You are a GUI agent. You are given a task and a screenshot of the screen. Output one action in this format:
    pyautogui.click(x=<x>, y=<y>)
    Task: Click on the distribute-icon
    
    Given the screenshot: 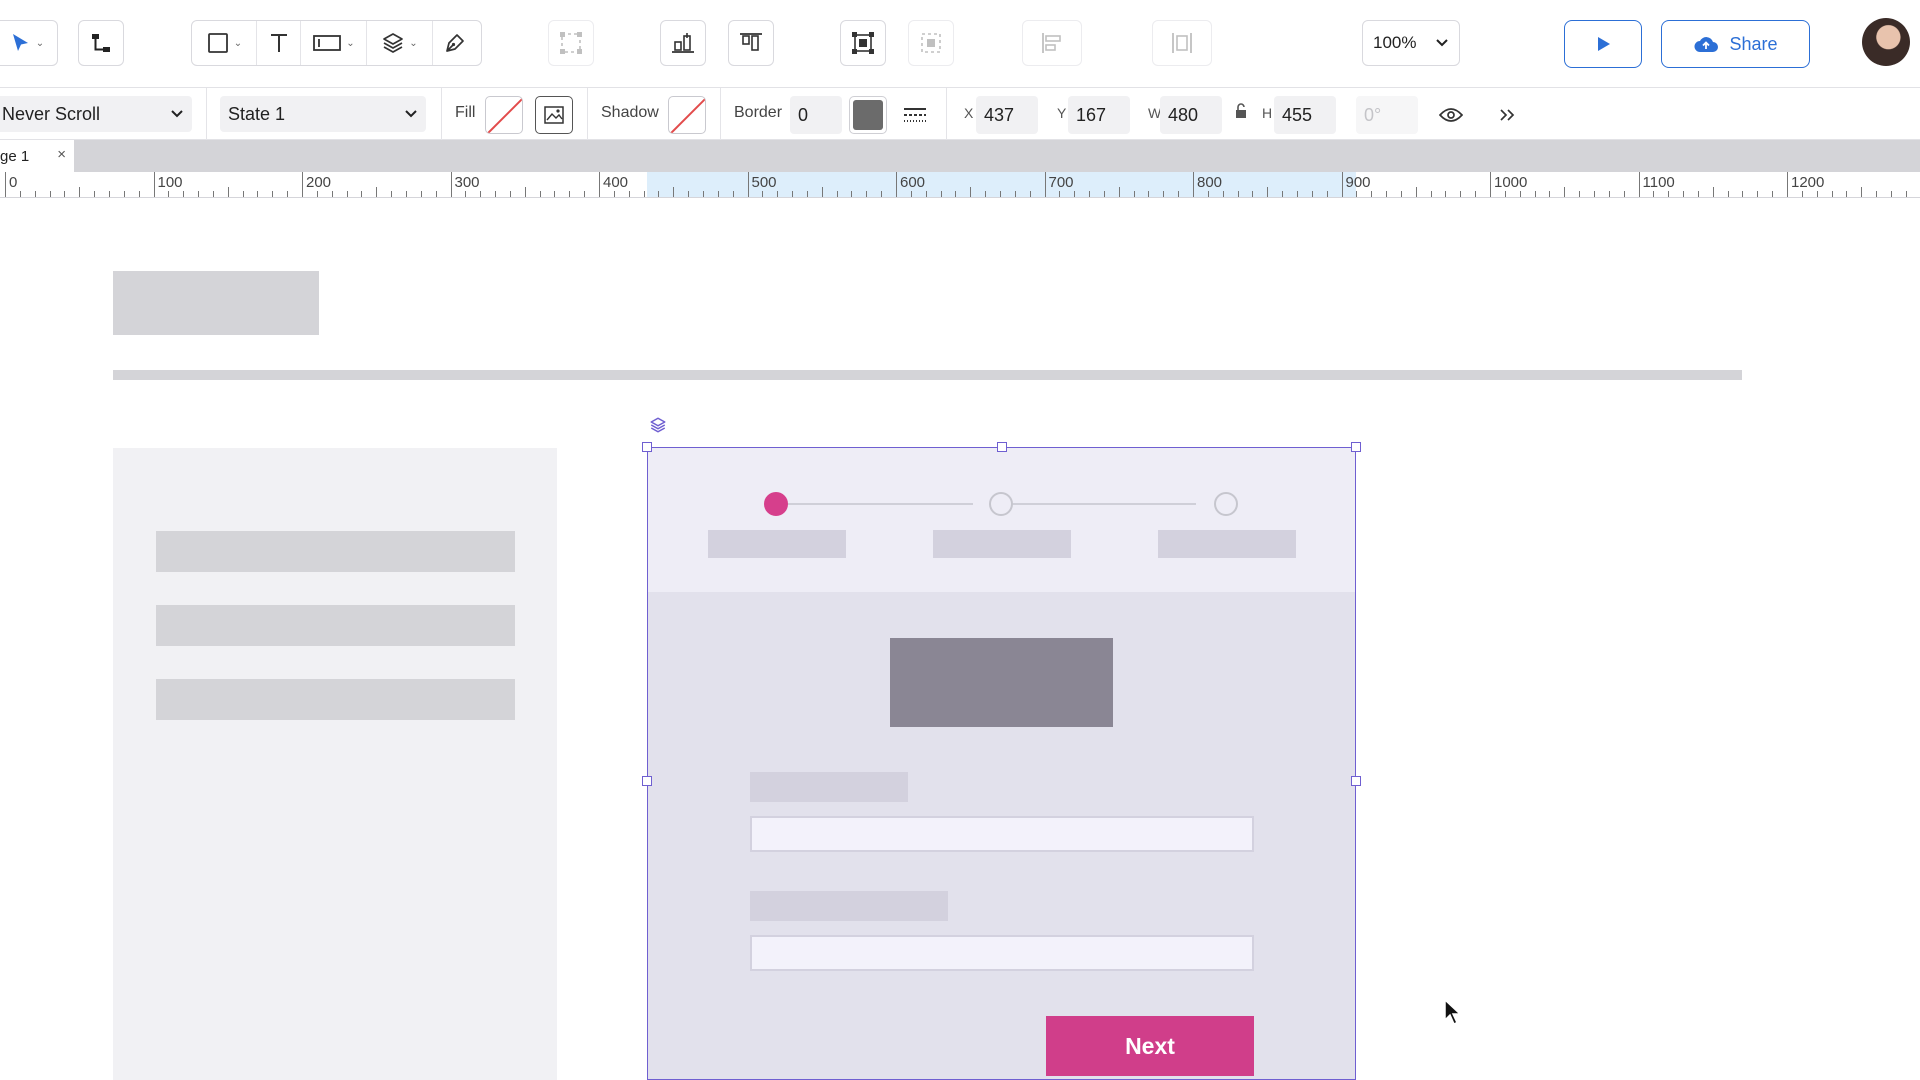 What is the action you would take?
    pyautogui.click(x=1182, y=43)
    